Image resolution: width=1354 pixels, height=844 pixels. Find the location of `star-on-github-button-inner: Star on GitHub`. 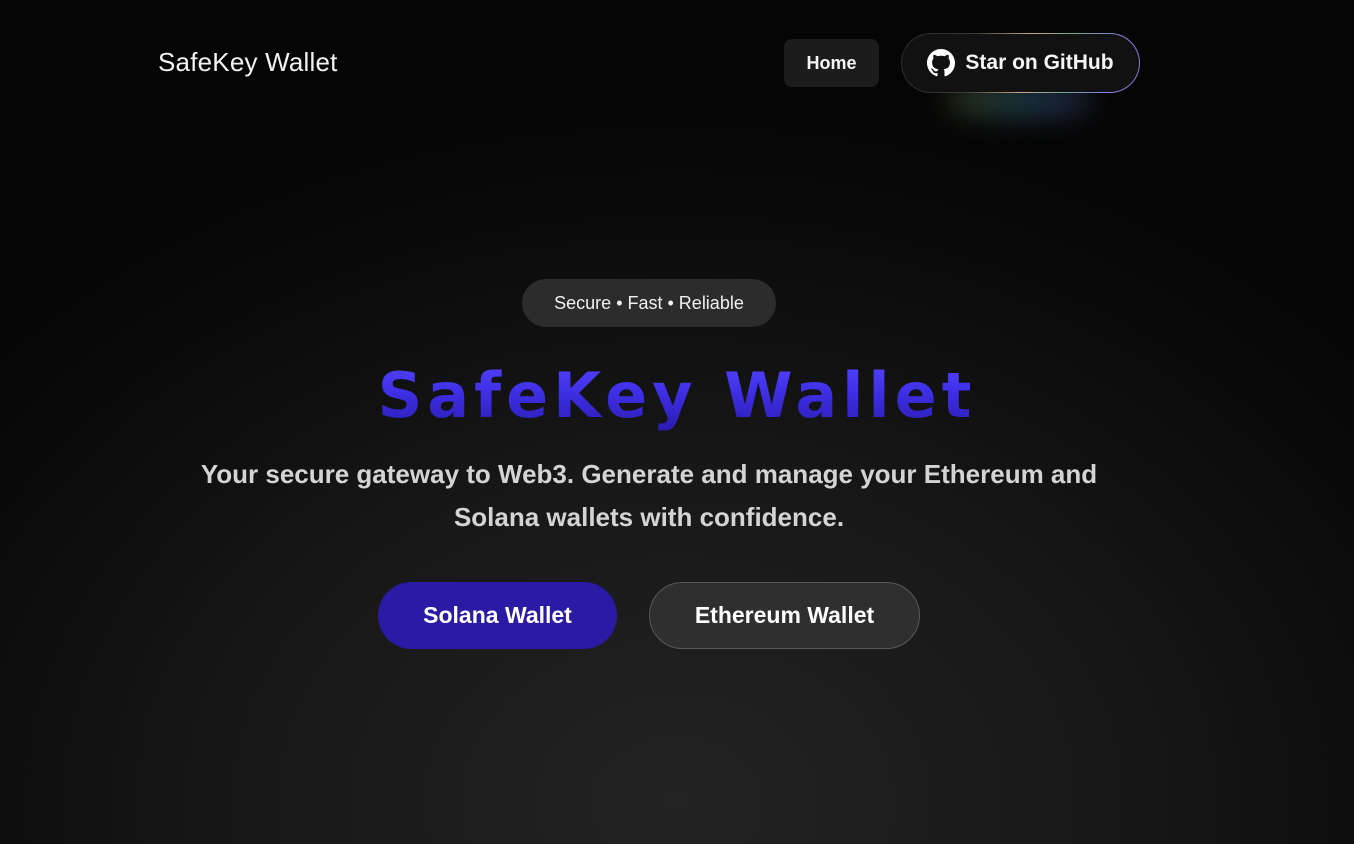

star-on-github-button-inner: Star on GitHub is located at coordinates (1020, 63).